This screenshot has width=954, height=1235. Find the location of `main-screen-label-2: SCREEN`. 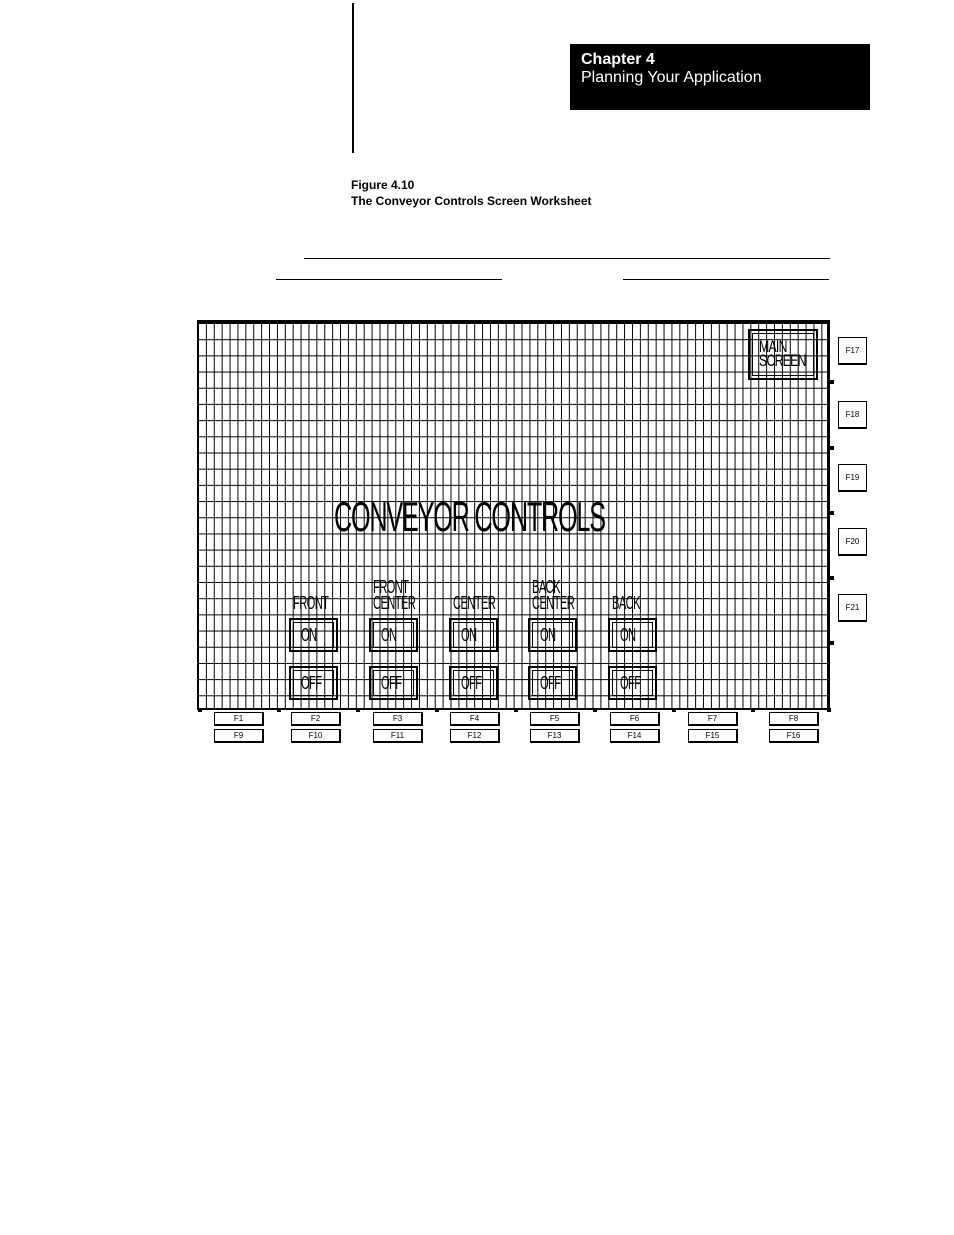

main-screen-label-2: SCREEN is located at coordinates (782, 360).